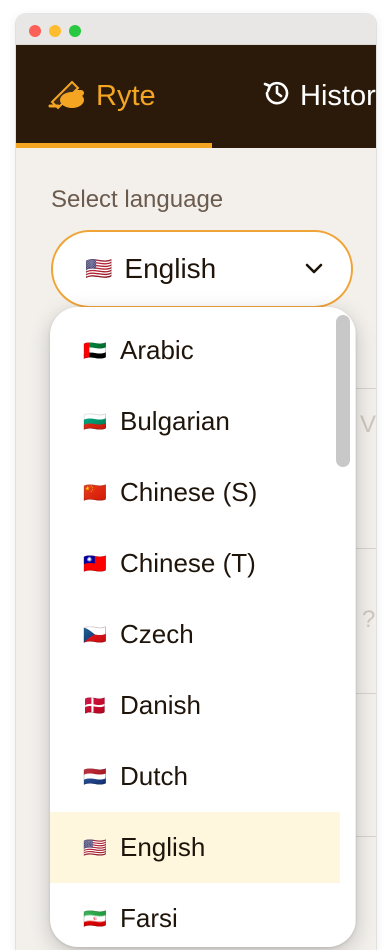 The height and width of the screenshot is (950, 392). What do you see at coordinates (170, 268) in the screenshot?
I see `selected-language-value: English` at bounding box center [170, 268].